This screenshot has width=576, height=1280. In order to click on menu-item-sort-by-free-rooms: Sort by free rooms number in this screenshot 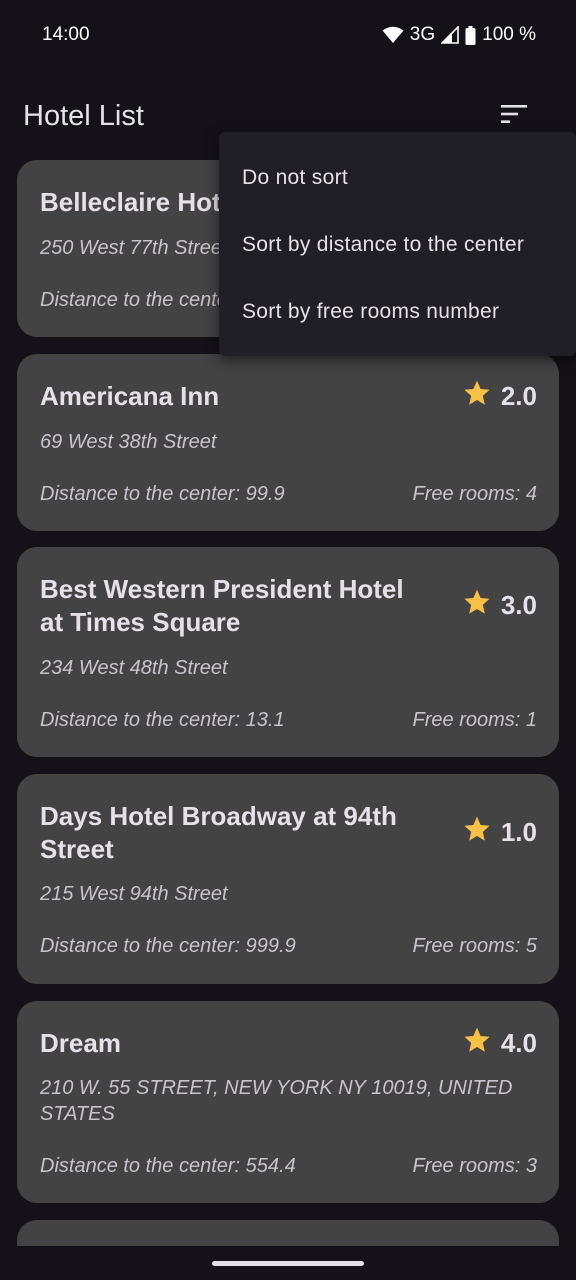, I will do `click(397, 311)`.